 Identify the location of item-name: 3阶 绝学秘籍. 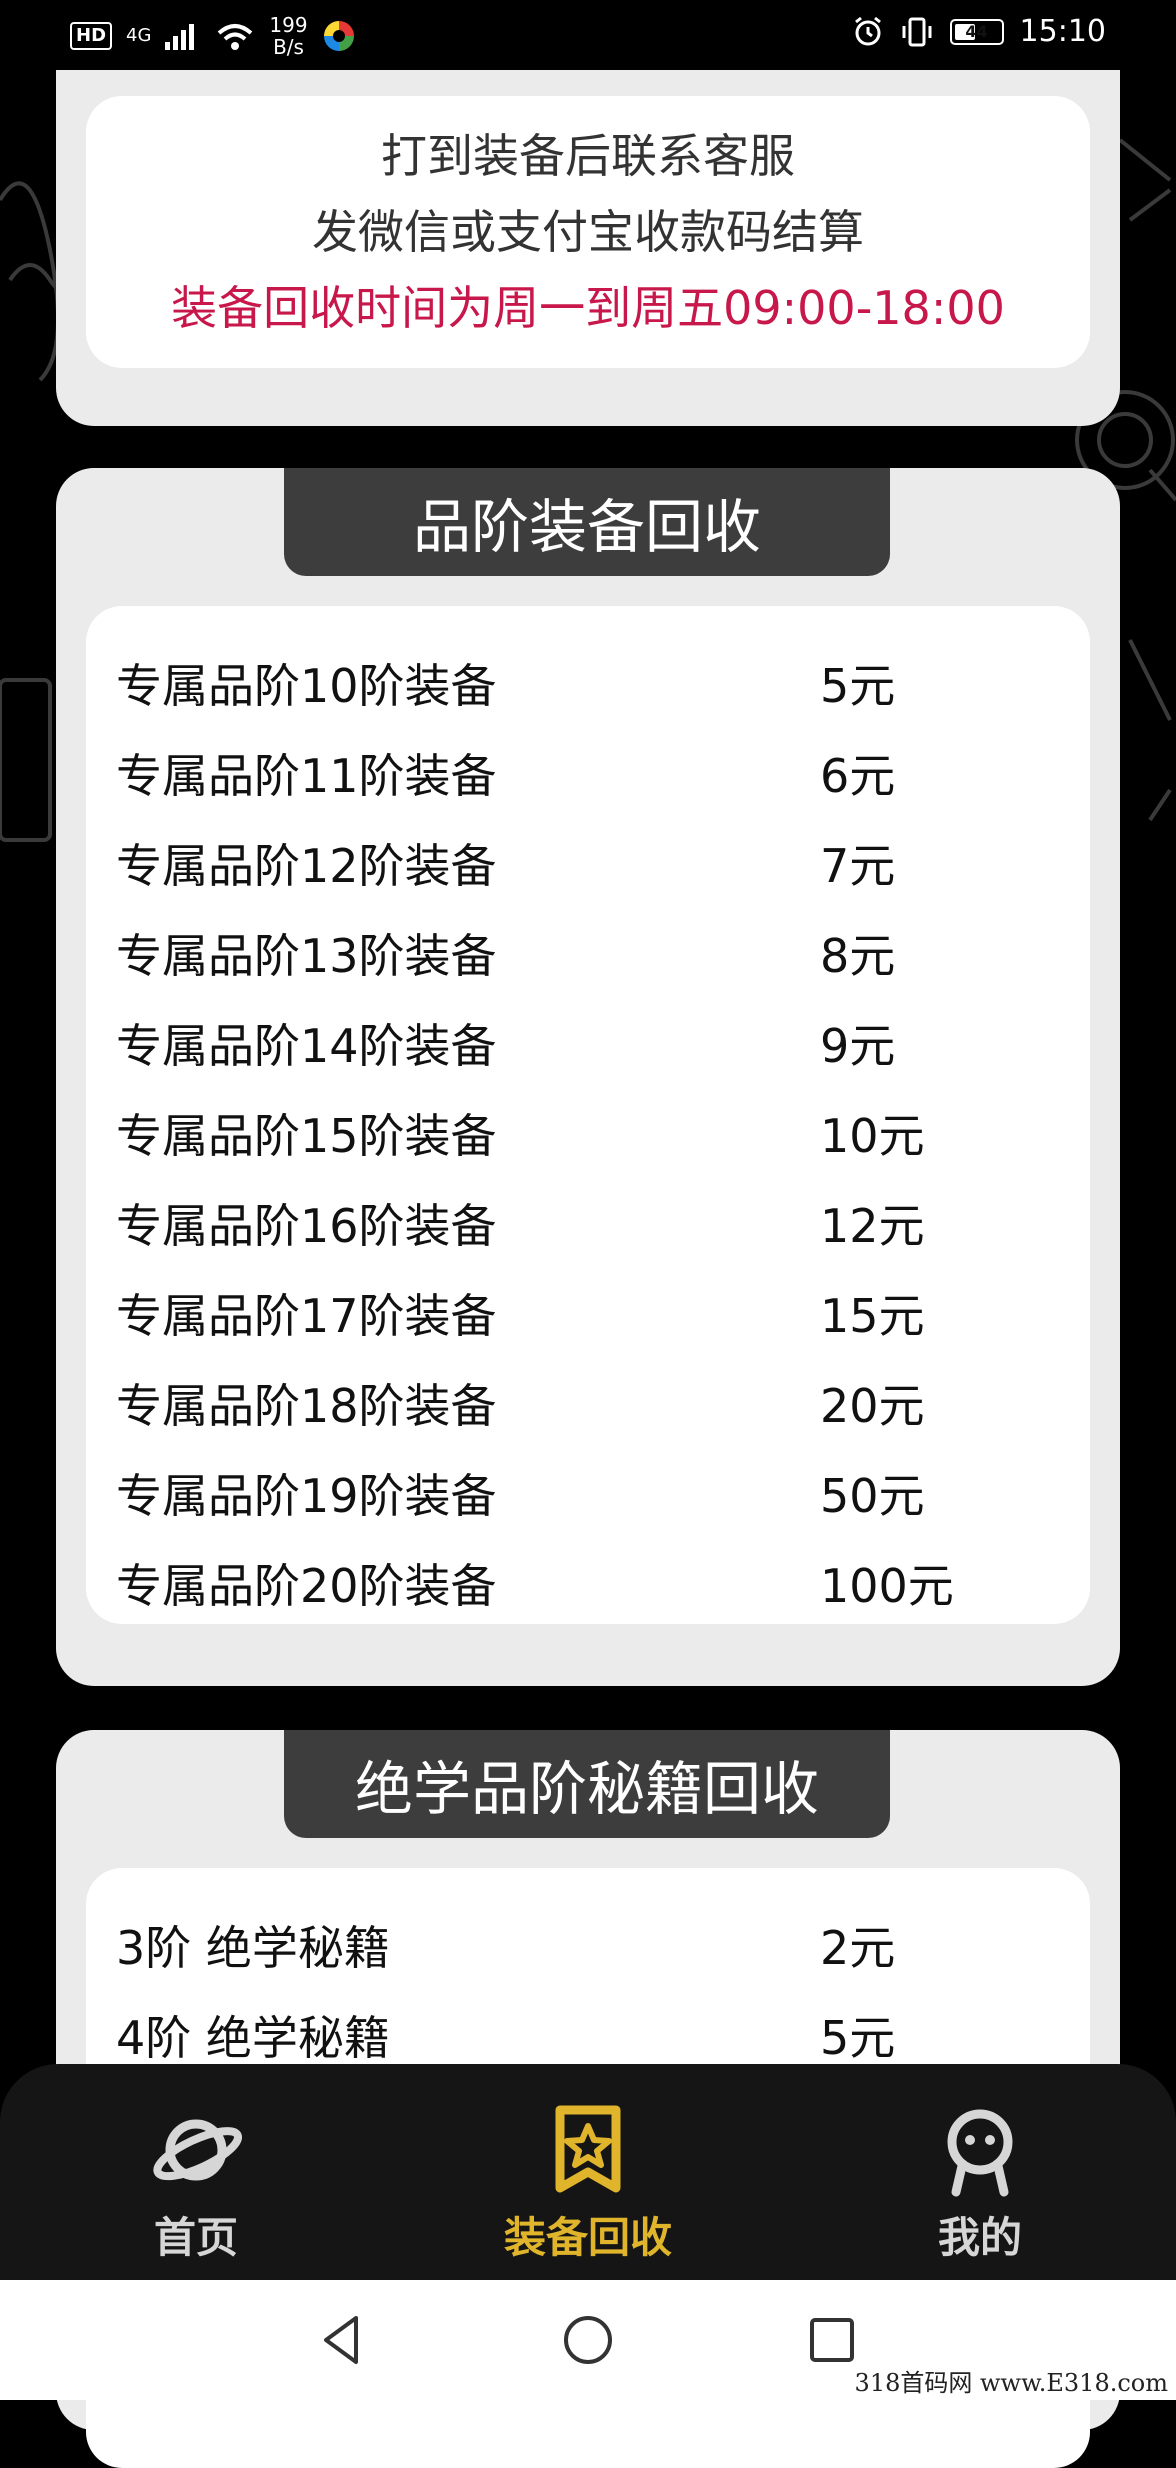
(253, 1948).